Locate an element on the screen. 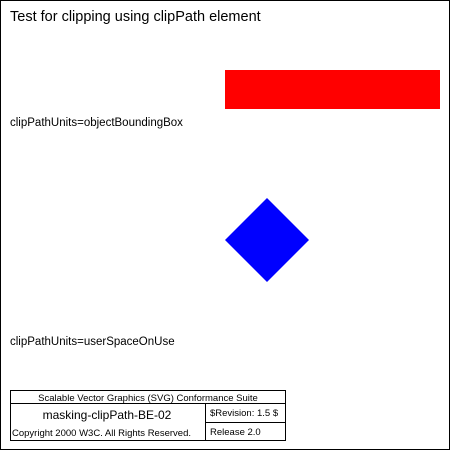 This screenshot has width=450, height=450. release-text: Release 2.0 is located at coordinates (235, 432).